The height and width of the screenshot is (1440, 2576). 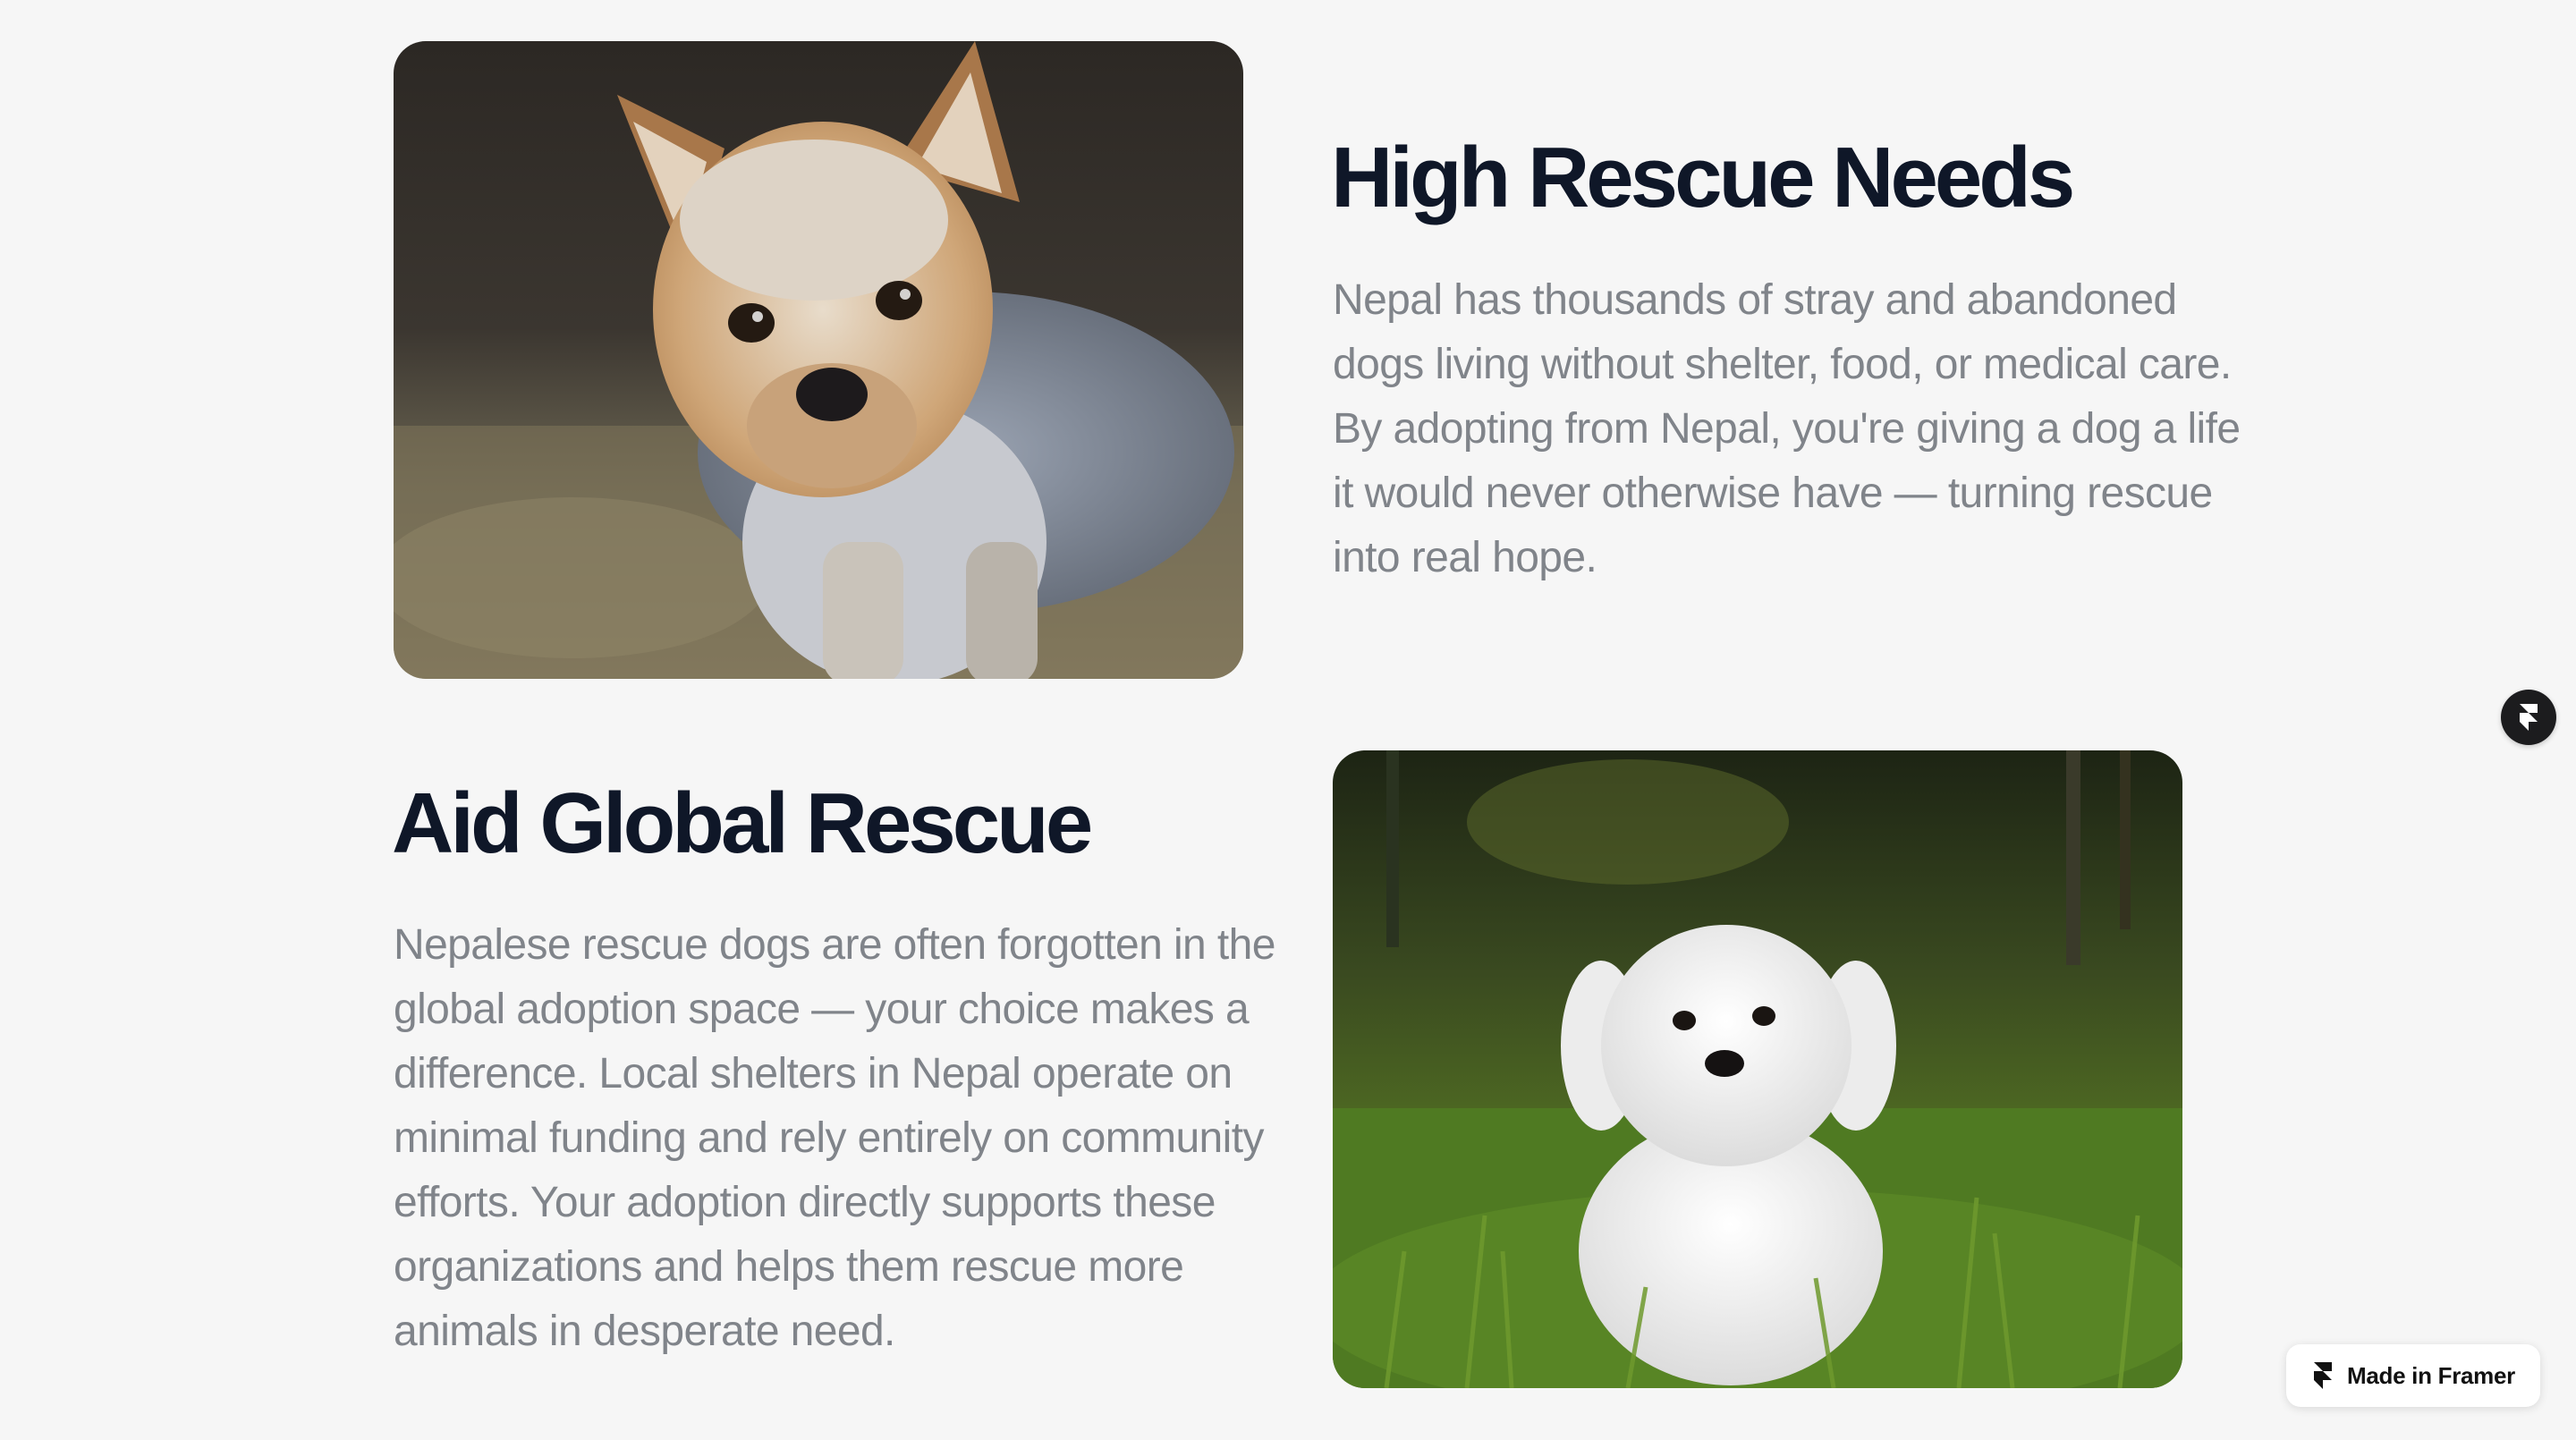 I want to click on yorkshire-terrier-illustration, so click(x=818, y=360).